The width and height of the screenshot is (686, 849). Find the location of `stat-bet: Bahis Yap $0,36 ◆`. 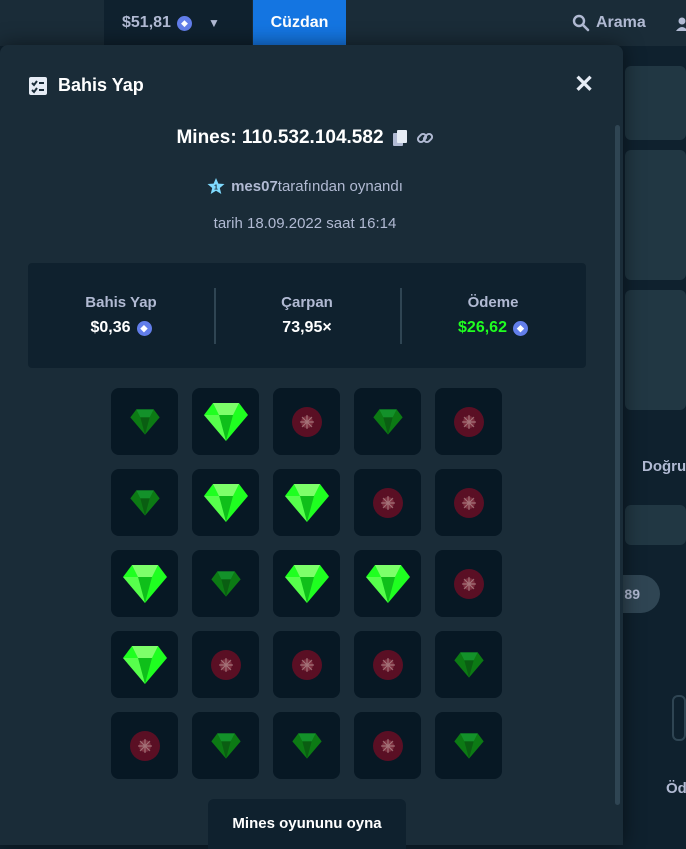

stat-bet: Bahis Yap $0,36 ◆ is located at coordinates (121, 315).